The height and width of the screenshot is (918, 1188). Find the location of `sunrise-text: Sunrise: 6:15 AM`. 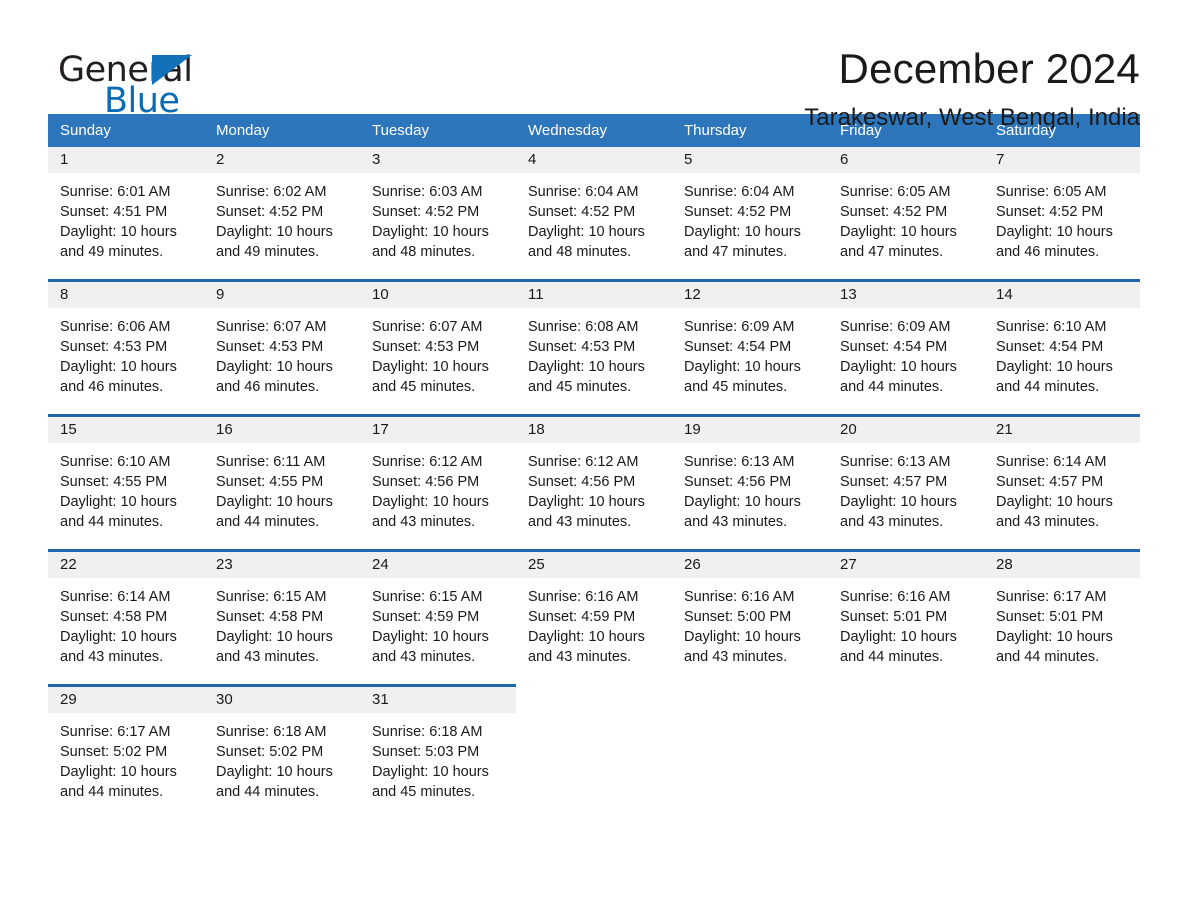

sunrise-text: Sunrise: 6:15 AM is located at coordinates (271, 597).